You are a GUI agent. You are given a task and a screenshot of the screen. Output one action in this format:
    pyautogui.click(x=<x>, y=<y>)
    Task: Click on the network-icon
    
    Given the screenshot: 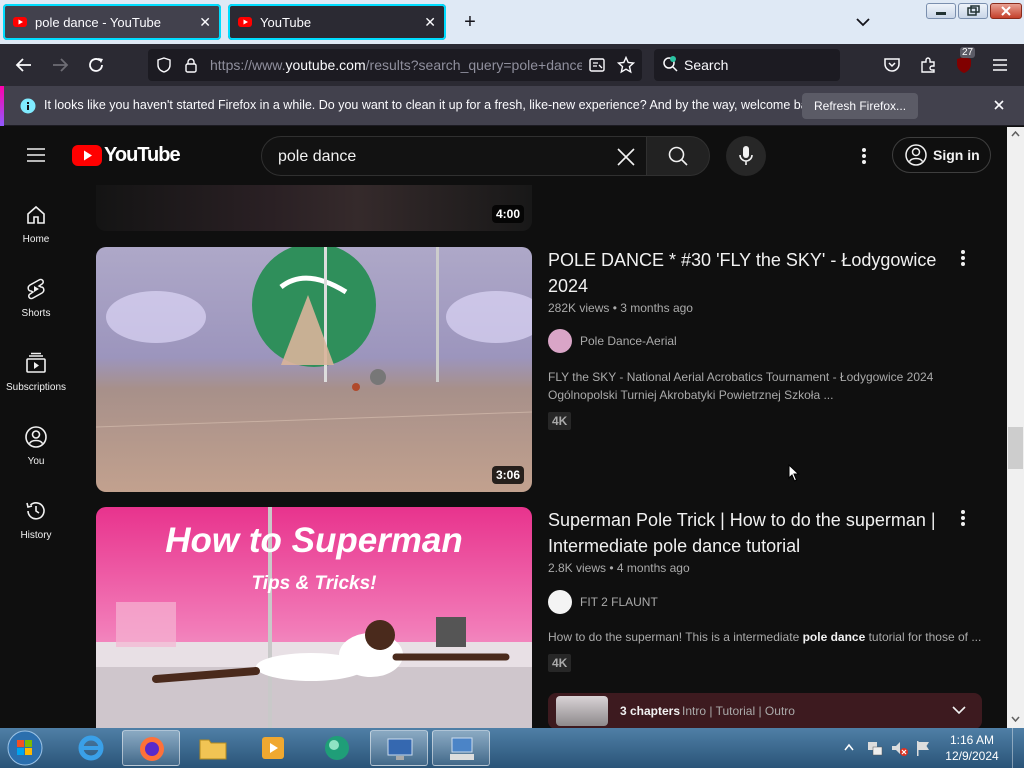 What is the action you would take?
    pyautogui.click(x=875, y=748)
    